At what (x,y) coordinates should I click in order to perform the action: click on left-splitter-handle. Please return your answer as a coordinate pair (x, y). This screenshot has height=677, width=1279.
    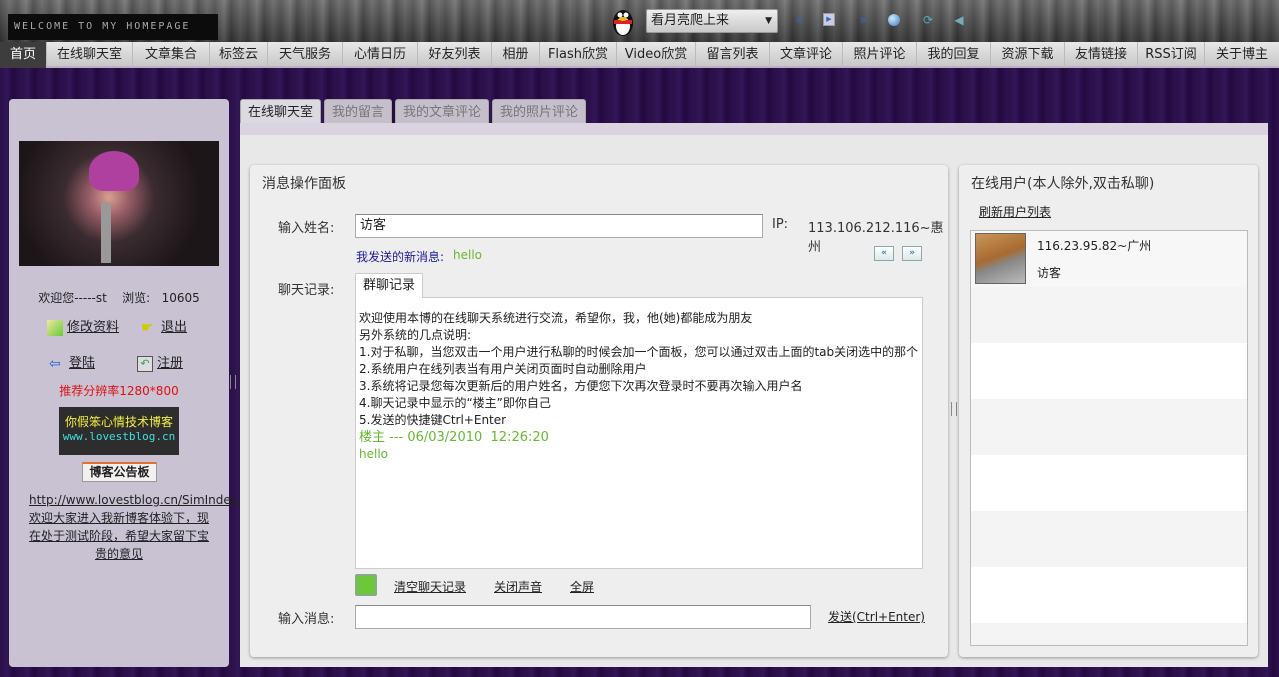
    Looking at the image, I should click on (233, 382).